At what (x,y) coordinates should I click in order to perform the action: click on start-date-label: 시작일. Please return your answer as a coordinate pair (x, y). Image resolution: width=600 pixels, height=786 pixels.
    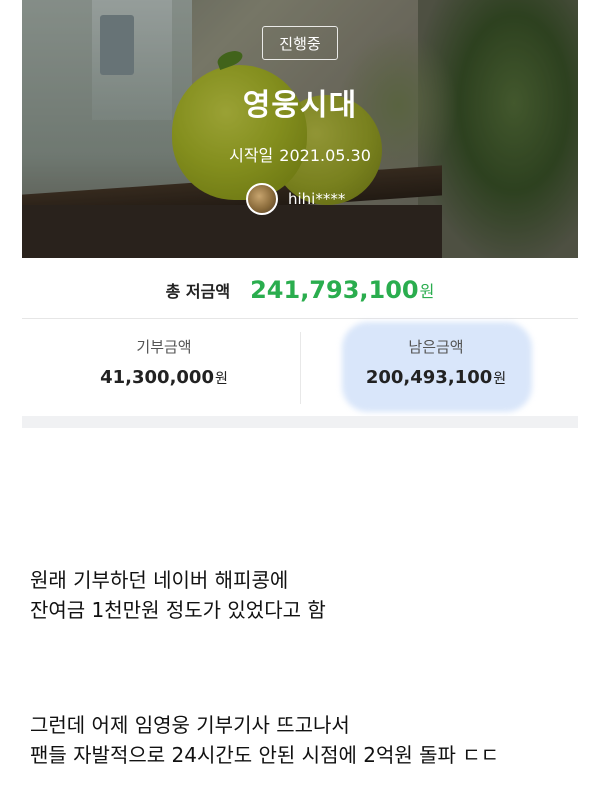
    Looking at the image, I should click on (251, 155).